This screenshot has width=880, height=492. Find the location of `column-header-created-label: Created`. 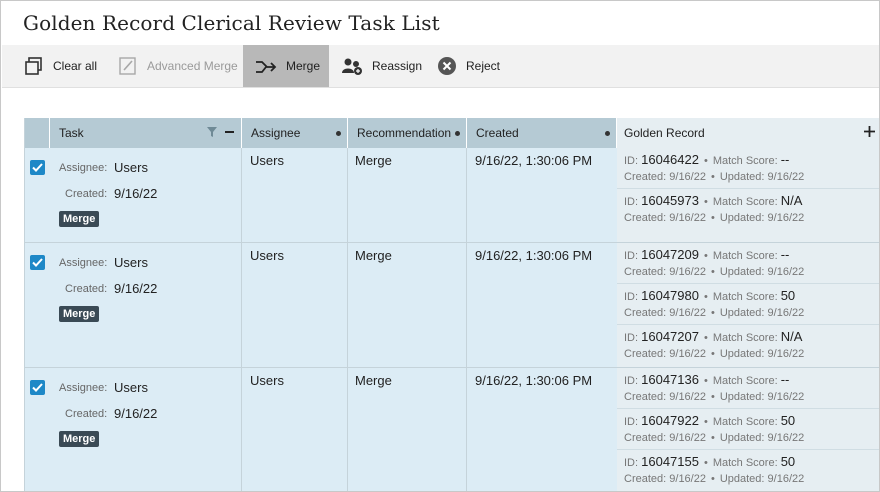

column-header-created-label: Created is located at coordinates (497, 133).